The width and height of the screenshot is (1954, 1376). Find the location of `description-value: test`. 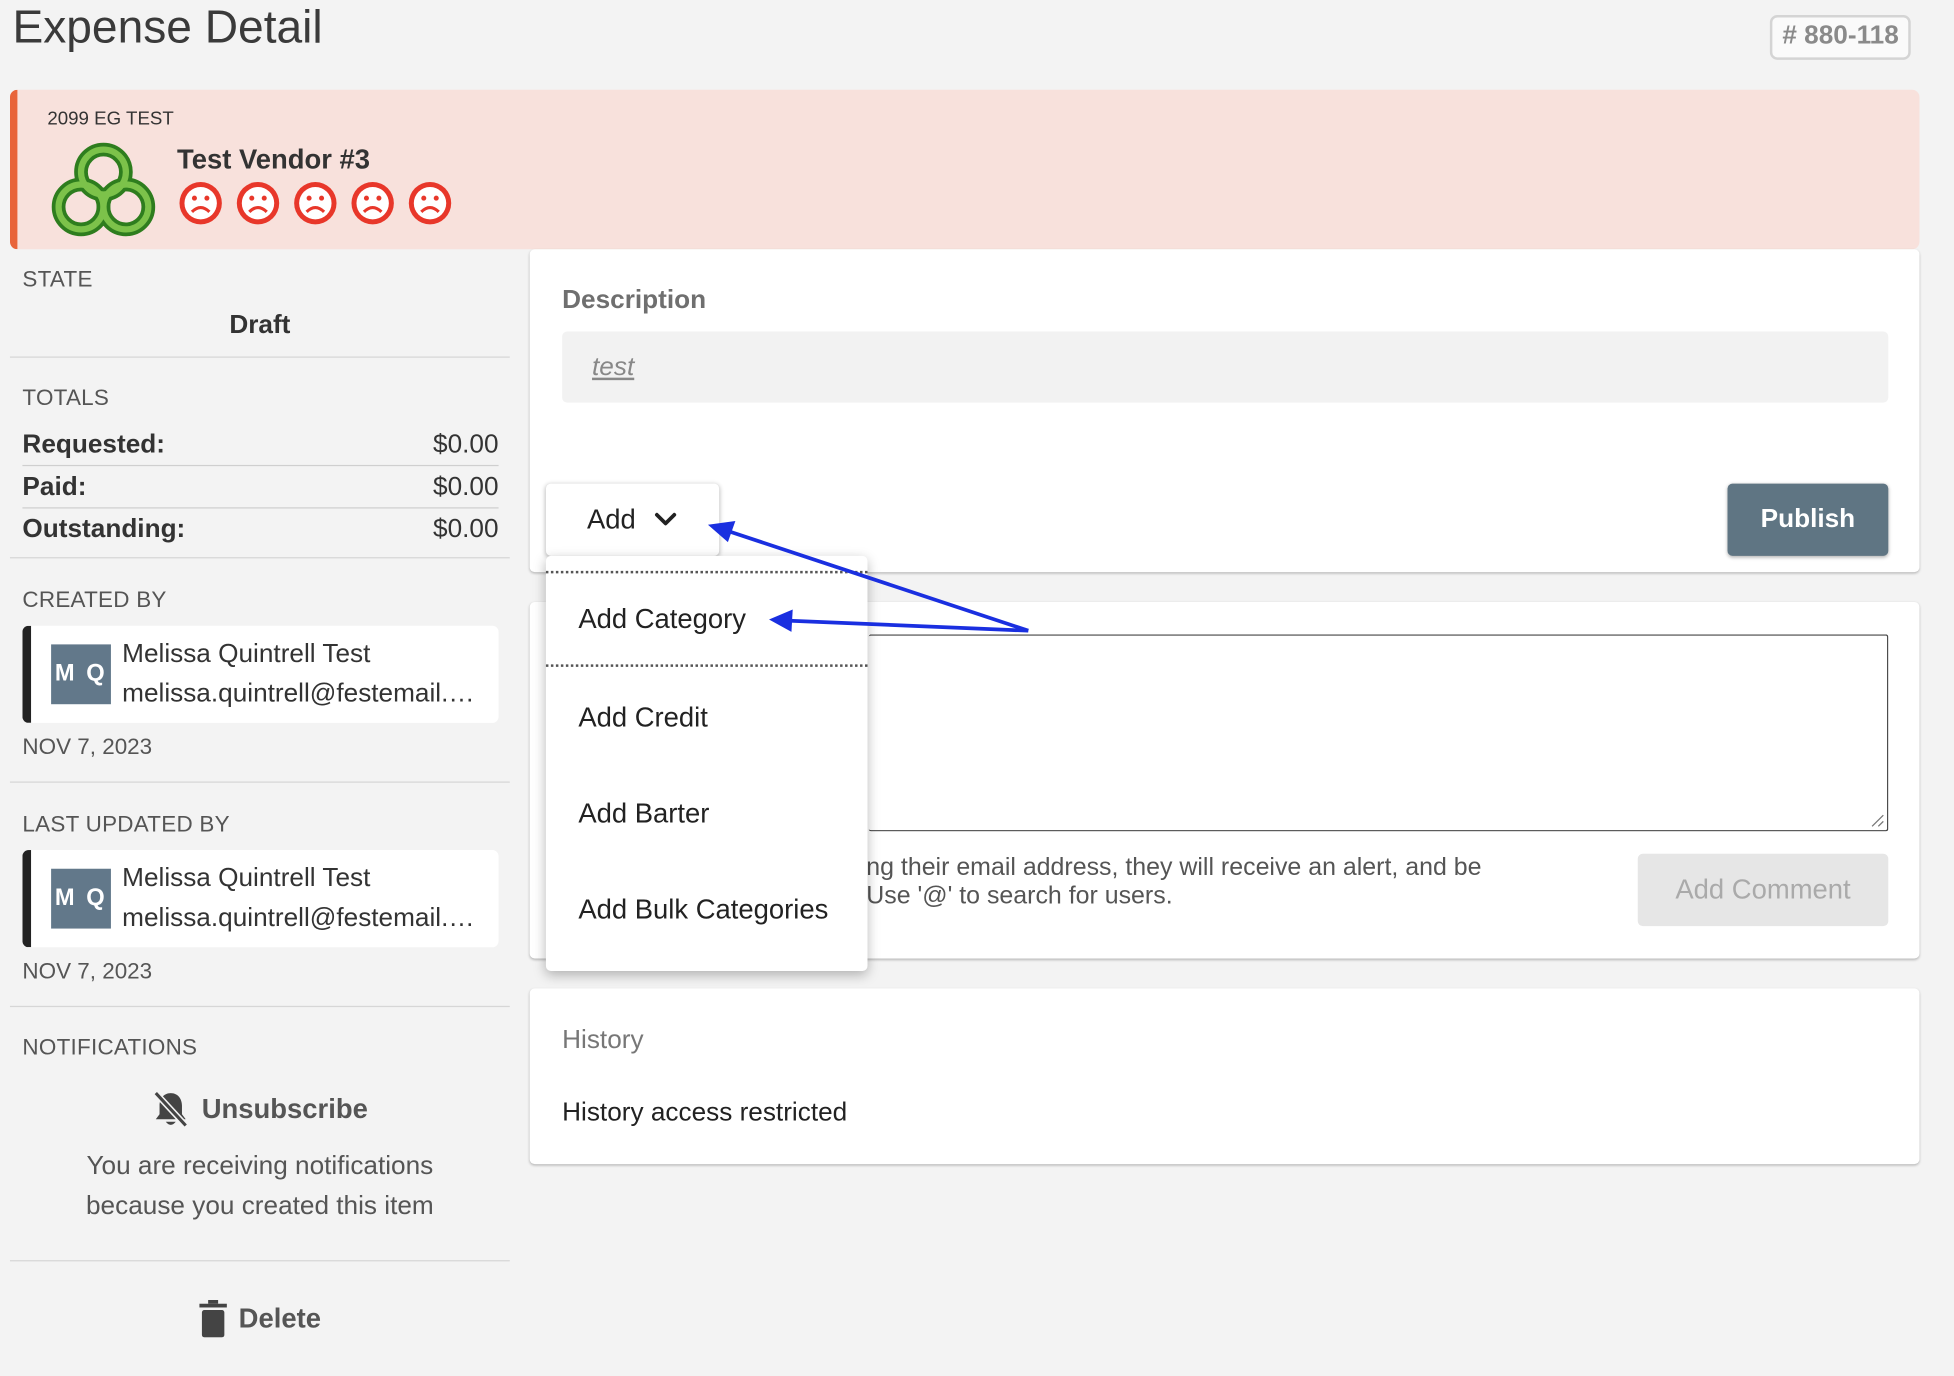

description-value: test is located at coordinates (613, 368).